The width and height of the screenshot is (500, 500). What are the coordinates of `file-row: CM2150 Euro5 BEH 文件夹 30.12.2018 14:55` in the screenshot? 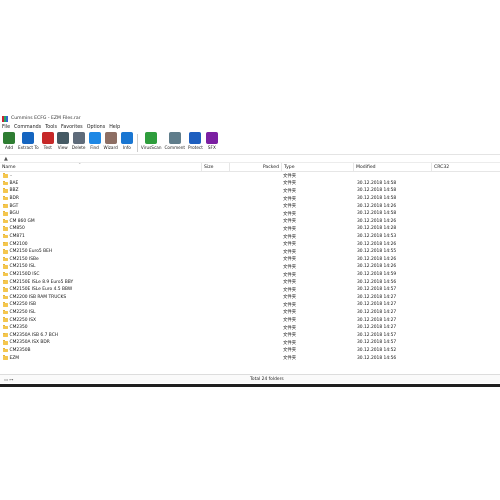 It's located at (250, 252).